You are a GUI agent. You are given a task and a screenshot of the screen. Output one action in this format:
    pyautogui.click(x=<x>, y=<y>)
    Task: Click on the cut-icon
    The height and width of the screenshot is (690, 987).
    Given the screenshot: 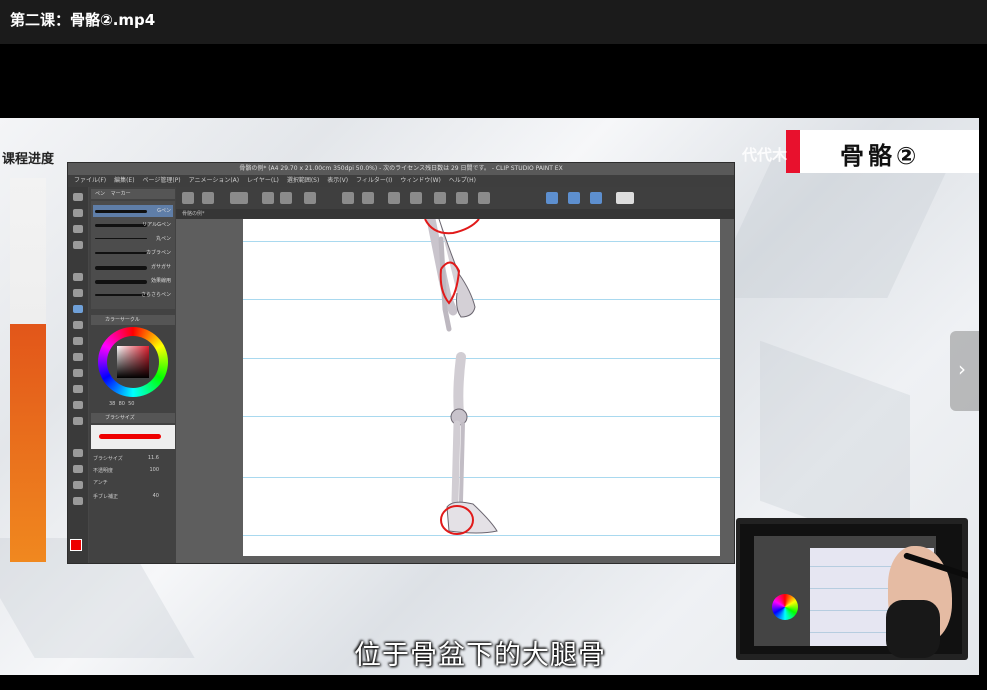 What is the action you would take?
    pyautogui.click(x=416, y=198)
    